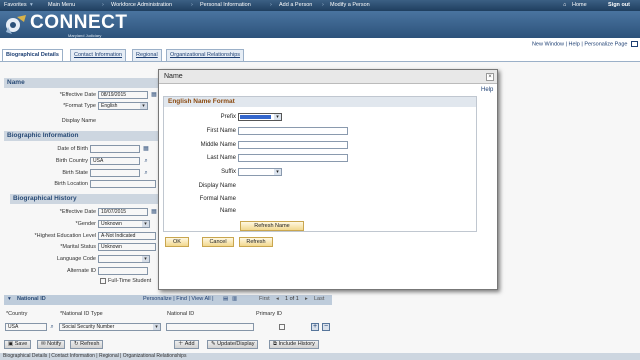 The image size is (640, 360). What do you see at coordinates (221, 158) in the screenshot?
I see `last-name-label: Last Name` at bounding box center [221, 158].